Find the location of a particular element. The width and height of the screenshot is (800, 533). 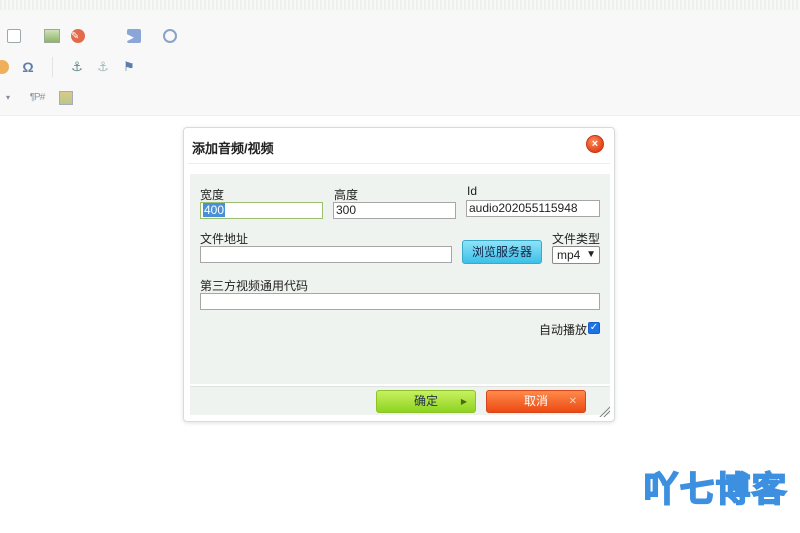

height-label: 高度 is located at coordinates (346, 195).